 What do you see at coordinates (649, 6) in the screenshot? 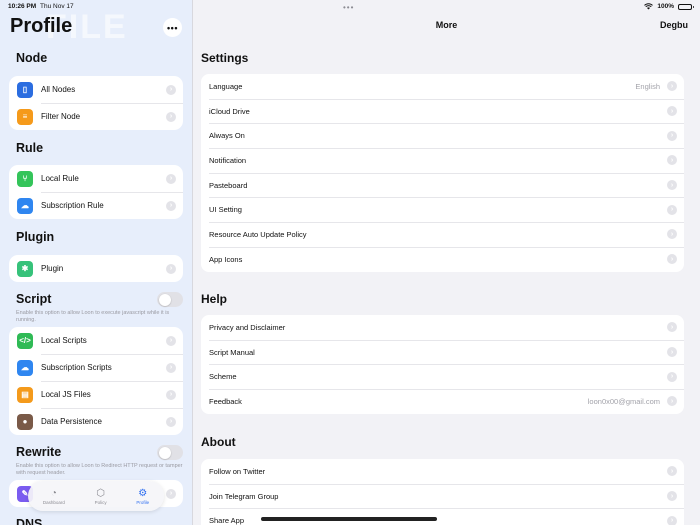
I see `wifi-icon` at bounding box center [649, 6].